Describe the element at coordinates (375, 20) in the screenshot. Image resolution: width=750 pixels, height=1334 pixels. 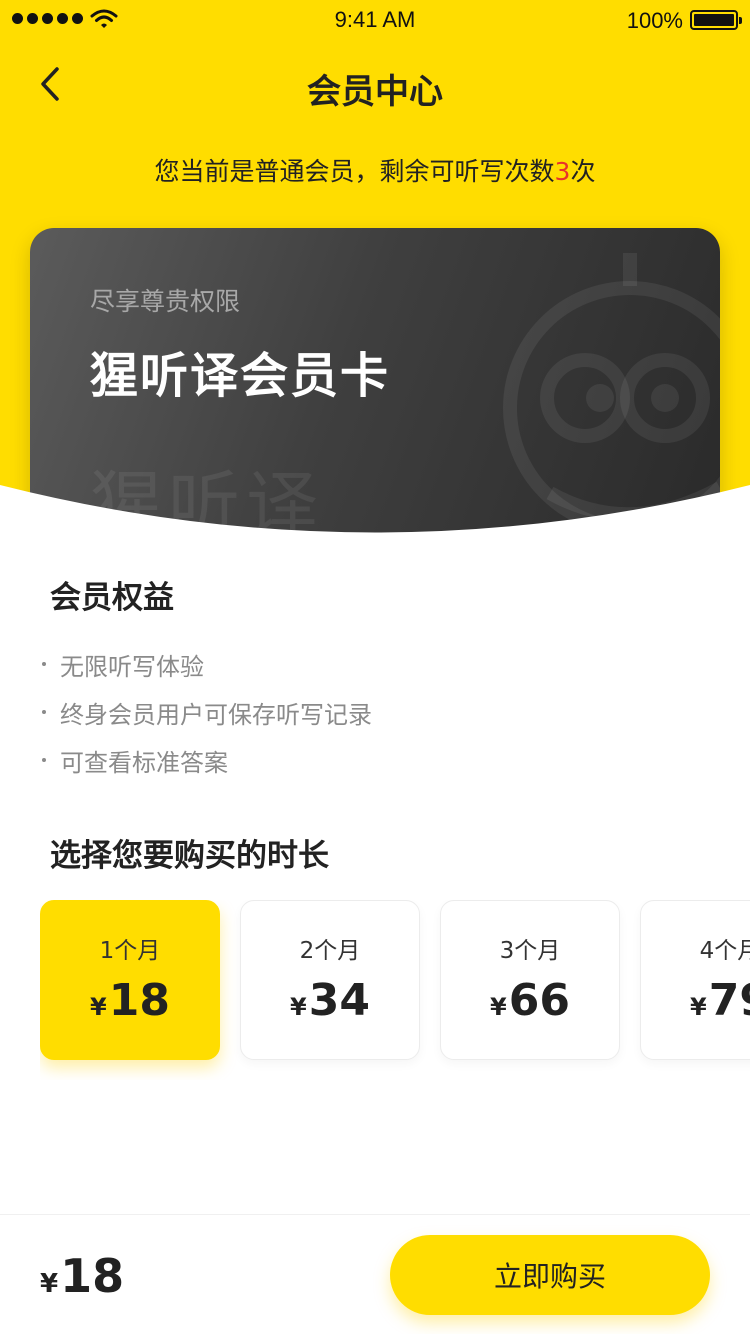
I see `status-bar: 9:41 AM 100%` at that location.